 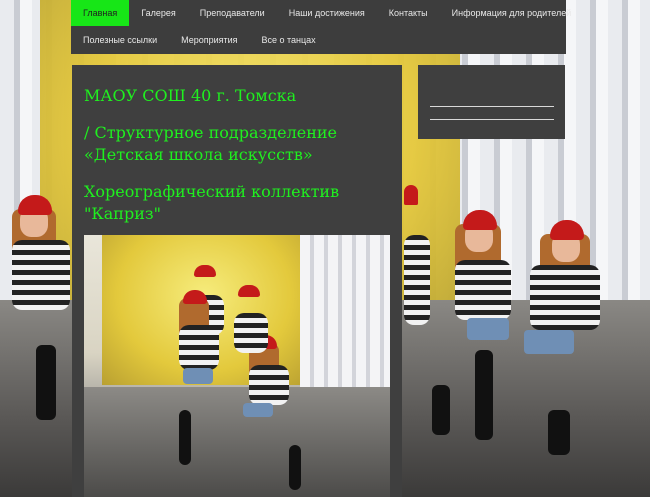 I want to click on nav-row: Полезные ссылки Мероприятия Все о танцах, so click(x=199, y=40).